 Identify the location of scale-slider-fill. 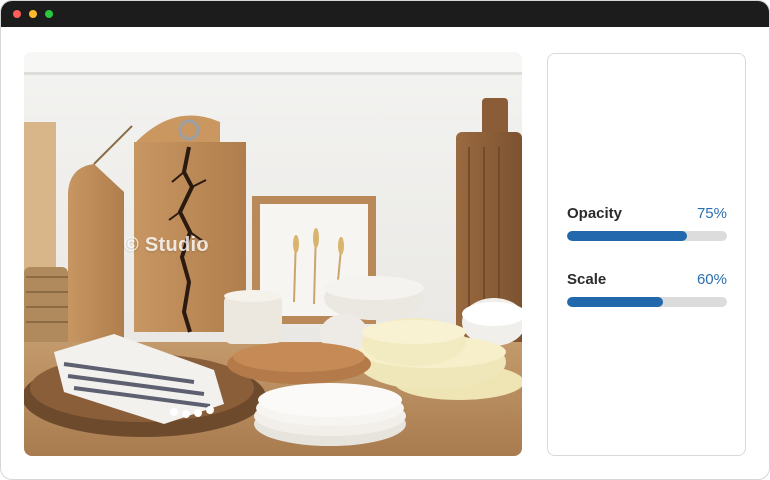
(615, 302).